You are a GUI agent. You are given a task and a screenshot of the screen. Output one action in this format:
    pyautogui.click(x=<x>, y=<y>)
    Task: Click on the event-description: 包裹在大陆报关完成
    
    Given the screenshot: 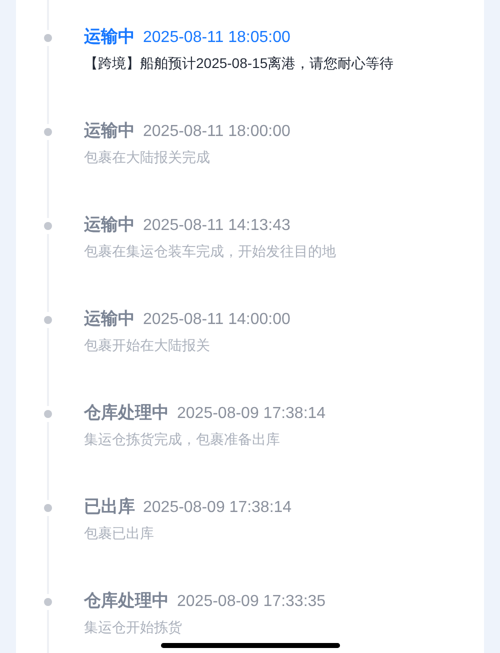 What is the action you would take?
    pyautogui.click(x=147, y=157)
    